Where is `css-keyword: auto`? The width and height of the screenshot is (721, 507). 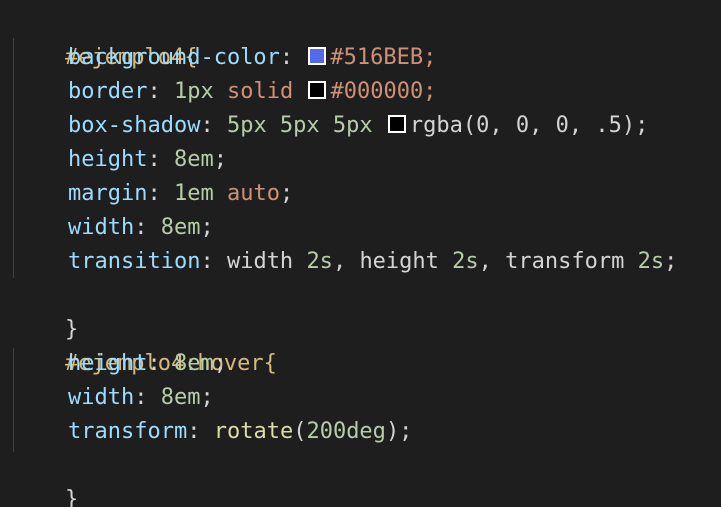 css-keyword: auto is located at coordinates (253, 193).